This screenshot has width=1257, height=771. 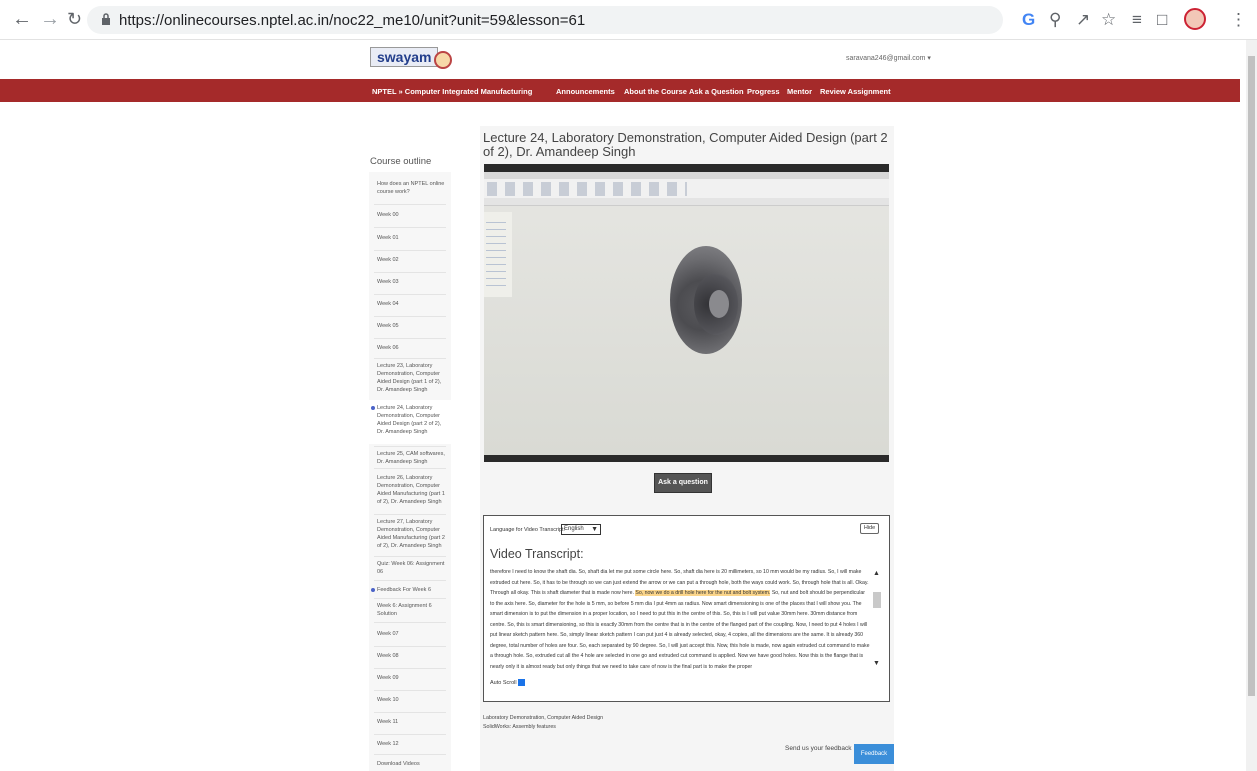 What do you see at coordinates (594, 529) in the screenshot?
I see `chevron-down-icon: ▼` at bounding box center [594, 529].